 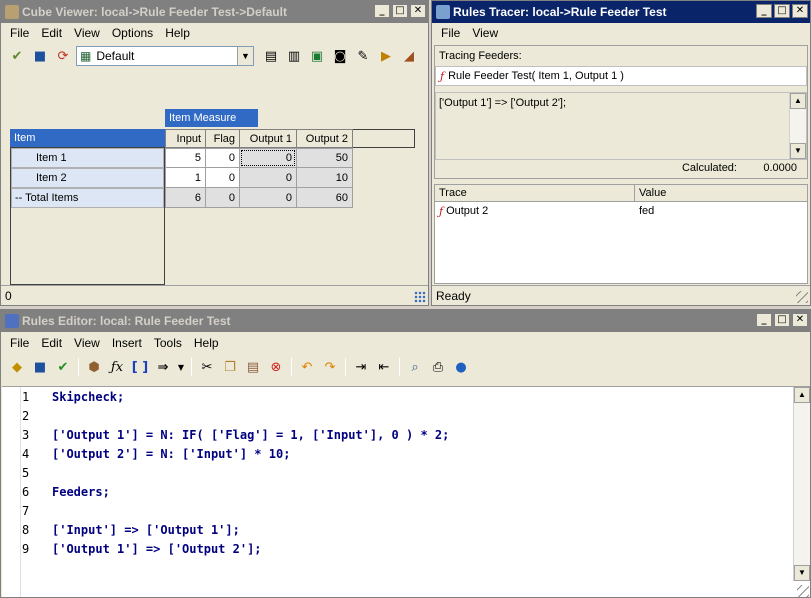 I want to click on camera-icon: ◙, so click(x=340, y=56).